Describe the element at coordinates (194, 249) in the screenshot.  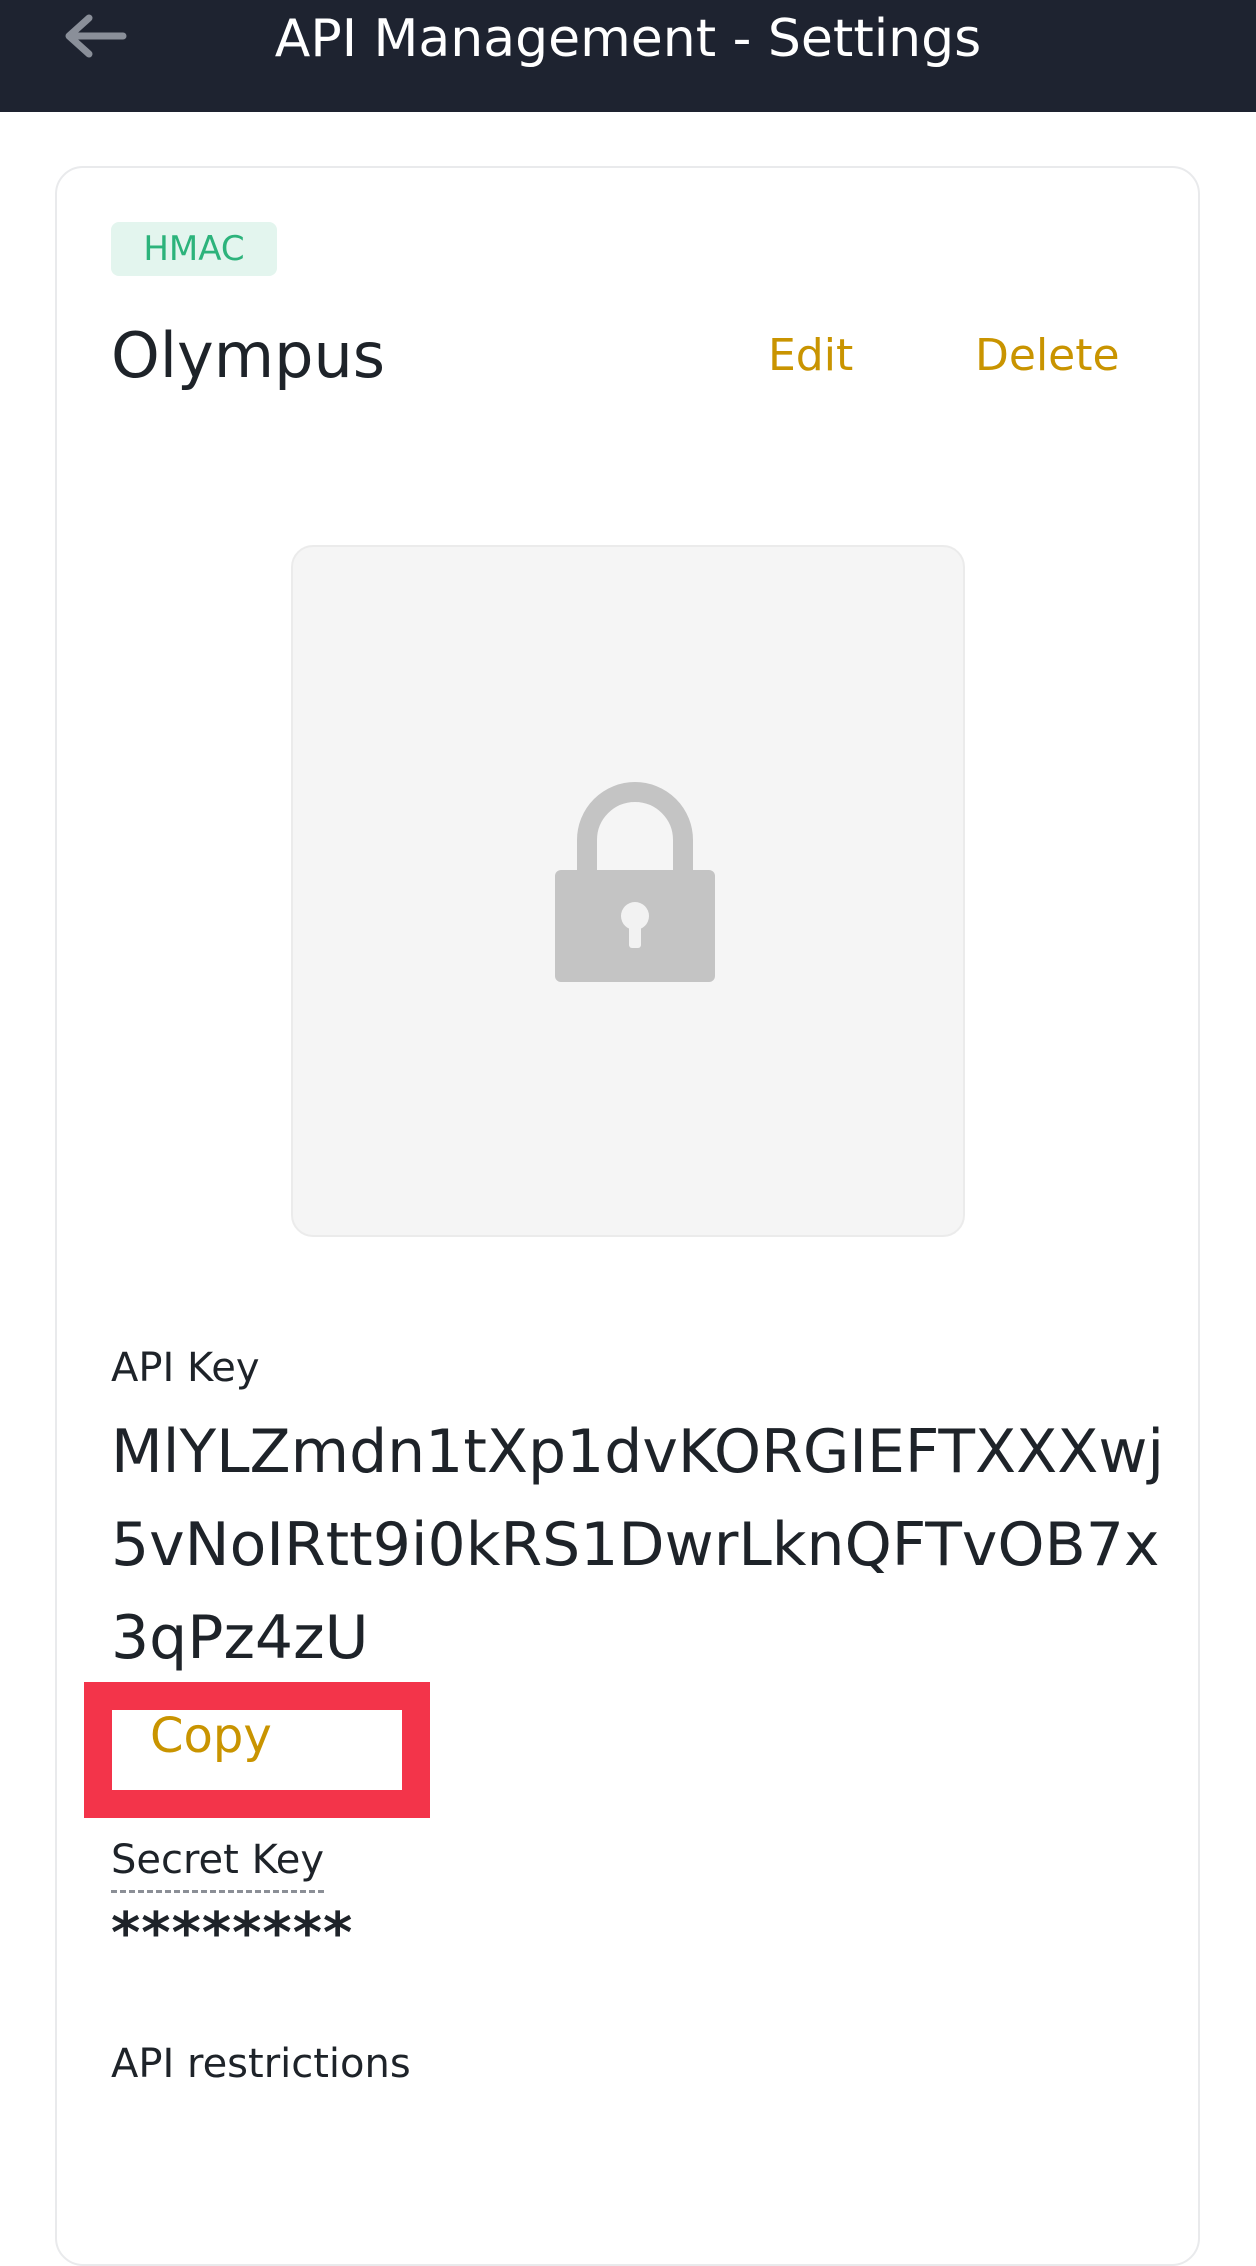
I see `hmac-badge: HMAC` at that location.